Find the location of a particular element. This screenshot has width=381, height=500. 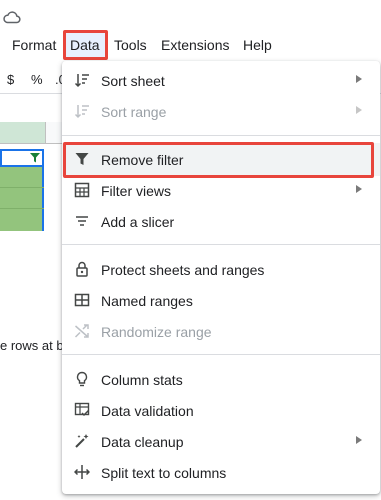

menu-item-split-text: Split text to columns is located at coordinates (221, 472).